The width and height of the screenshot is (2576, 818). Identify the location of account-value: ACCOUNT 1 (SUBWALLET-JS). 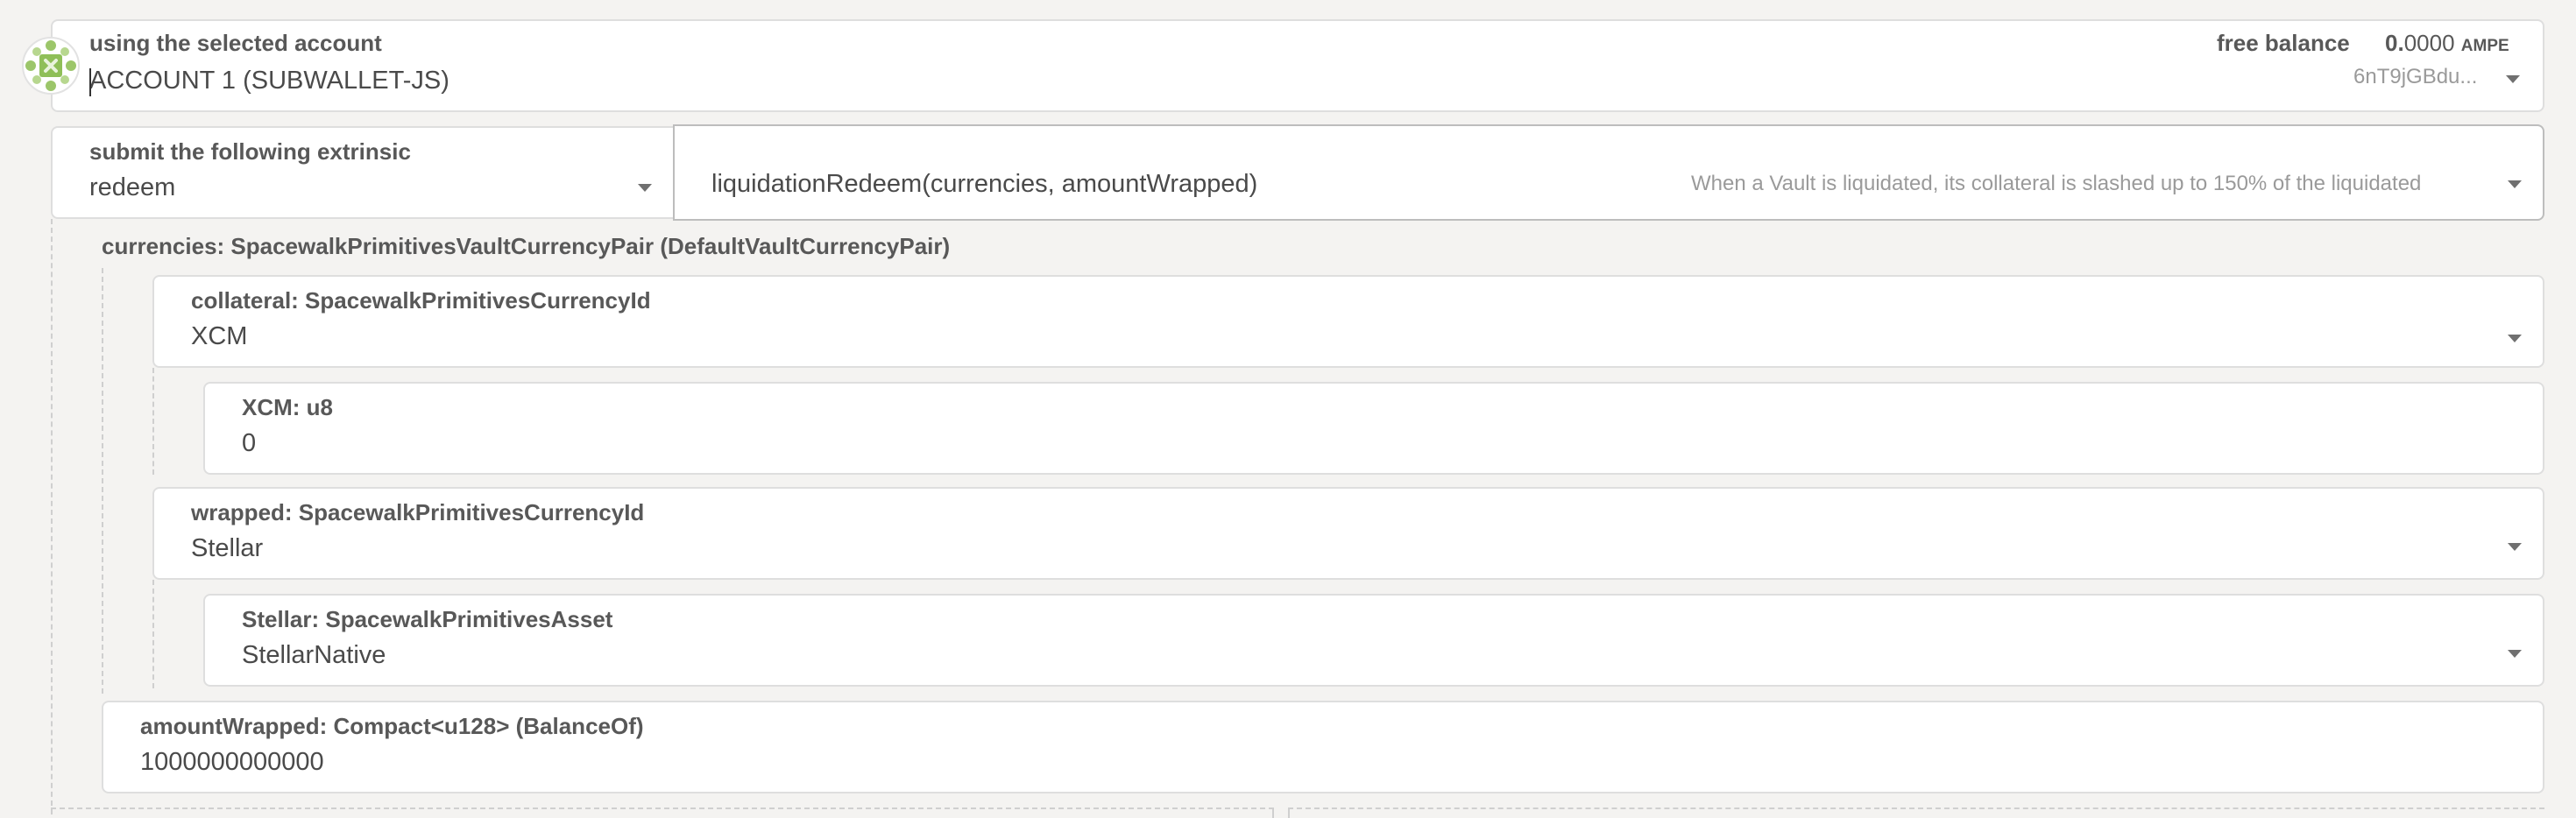
(269, 81).